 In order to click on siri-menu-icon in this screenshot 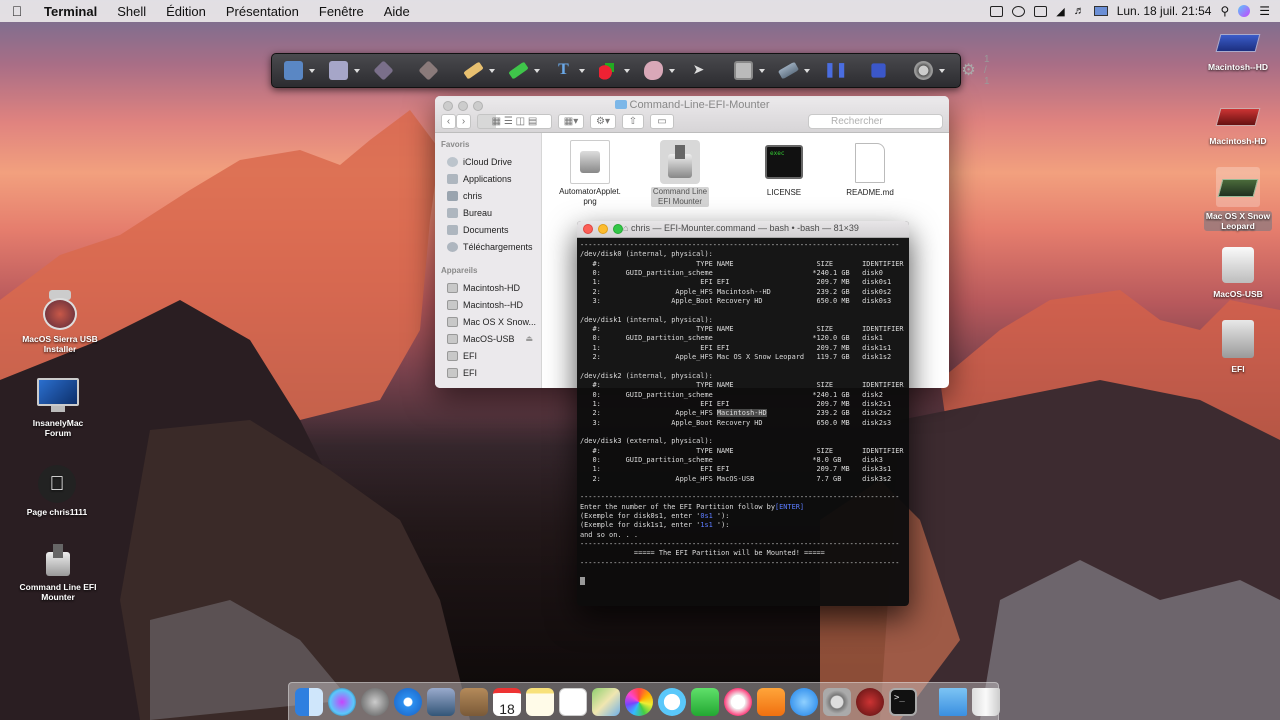, I will do `click(1244, 11)`.